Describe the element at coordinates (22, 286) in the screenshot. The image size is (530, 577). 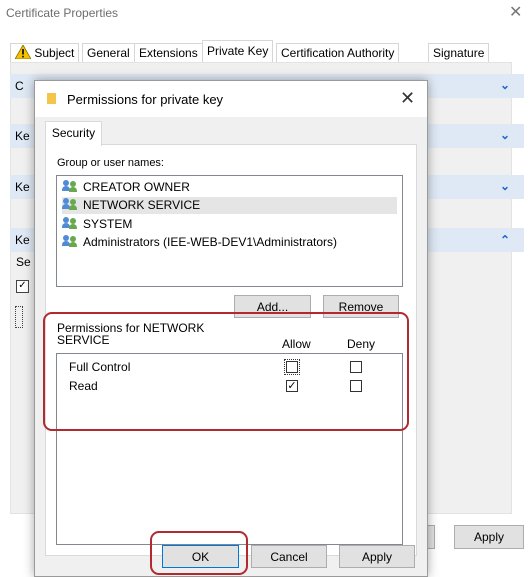
I see `setting-checkbox: ✓` at that location.